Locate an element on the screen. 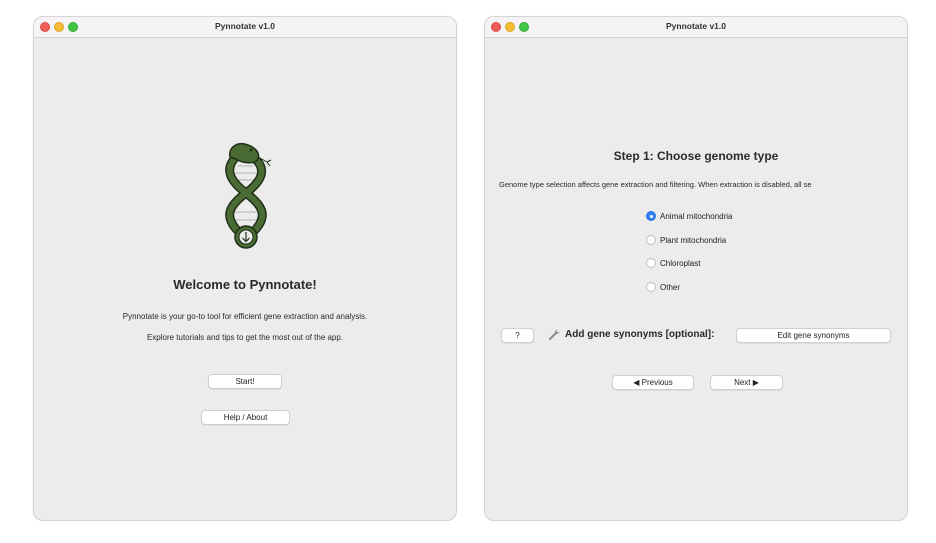  option-other: Other is located at coordinates (663, 287).